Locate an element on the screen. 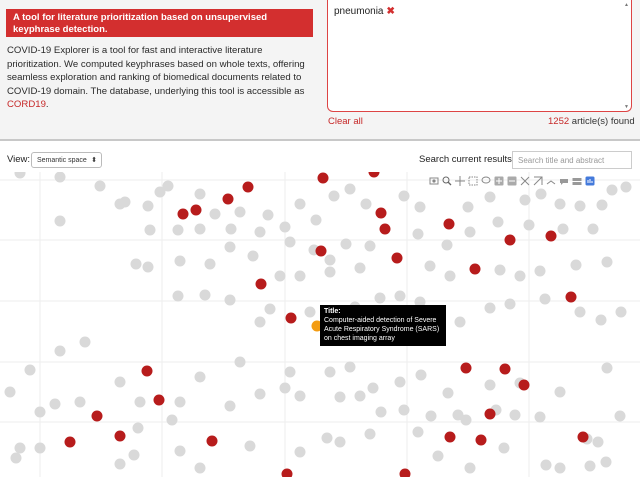 The height and width of the screenshot is (477, 640). spike-lines-icon is located at coordinates (551, 180).